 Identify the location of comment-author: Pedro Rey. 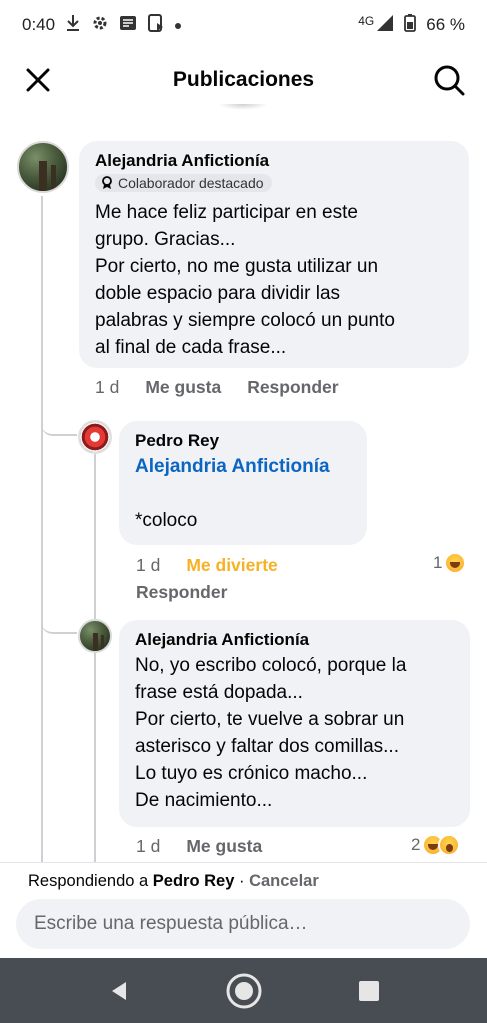
(243, 441).